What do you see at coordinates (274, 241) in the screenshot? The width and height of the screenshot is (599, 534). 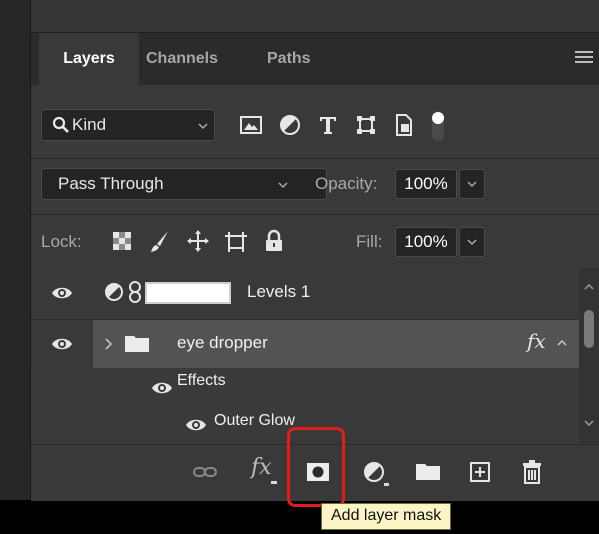 I see `lock-all-icon` at bounding box center [274, 241].